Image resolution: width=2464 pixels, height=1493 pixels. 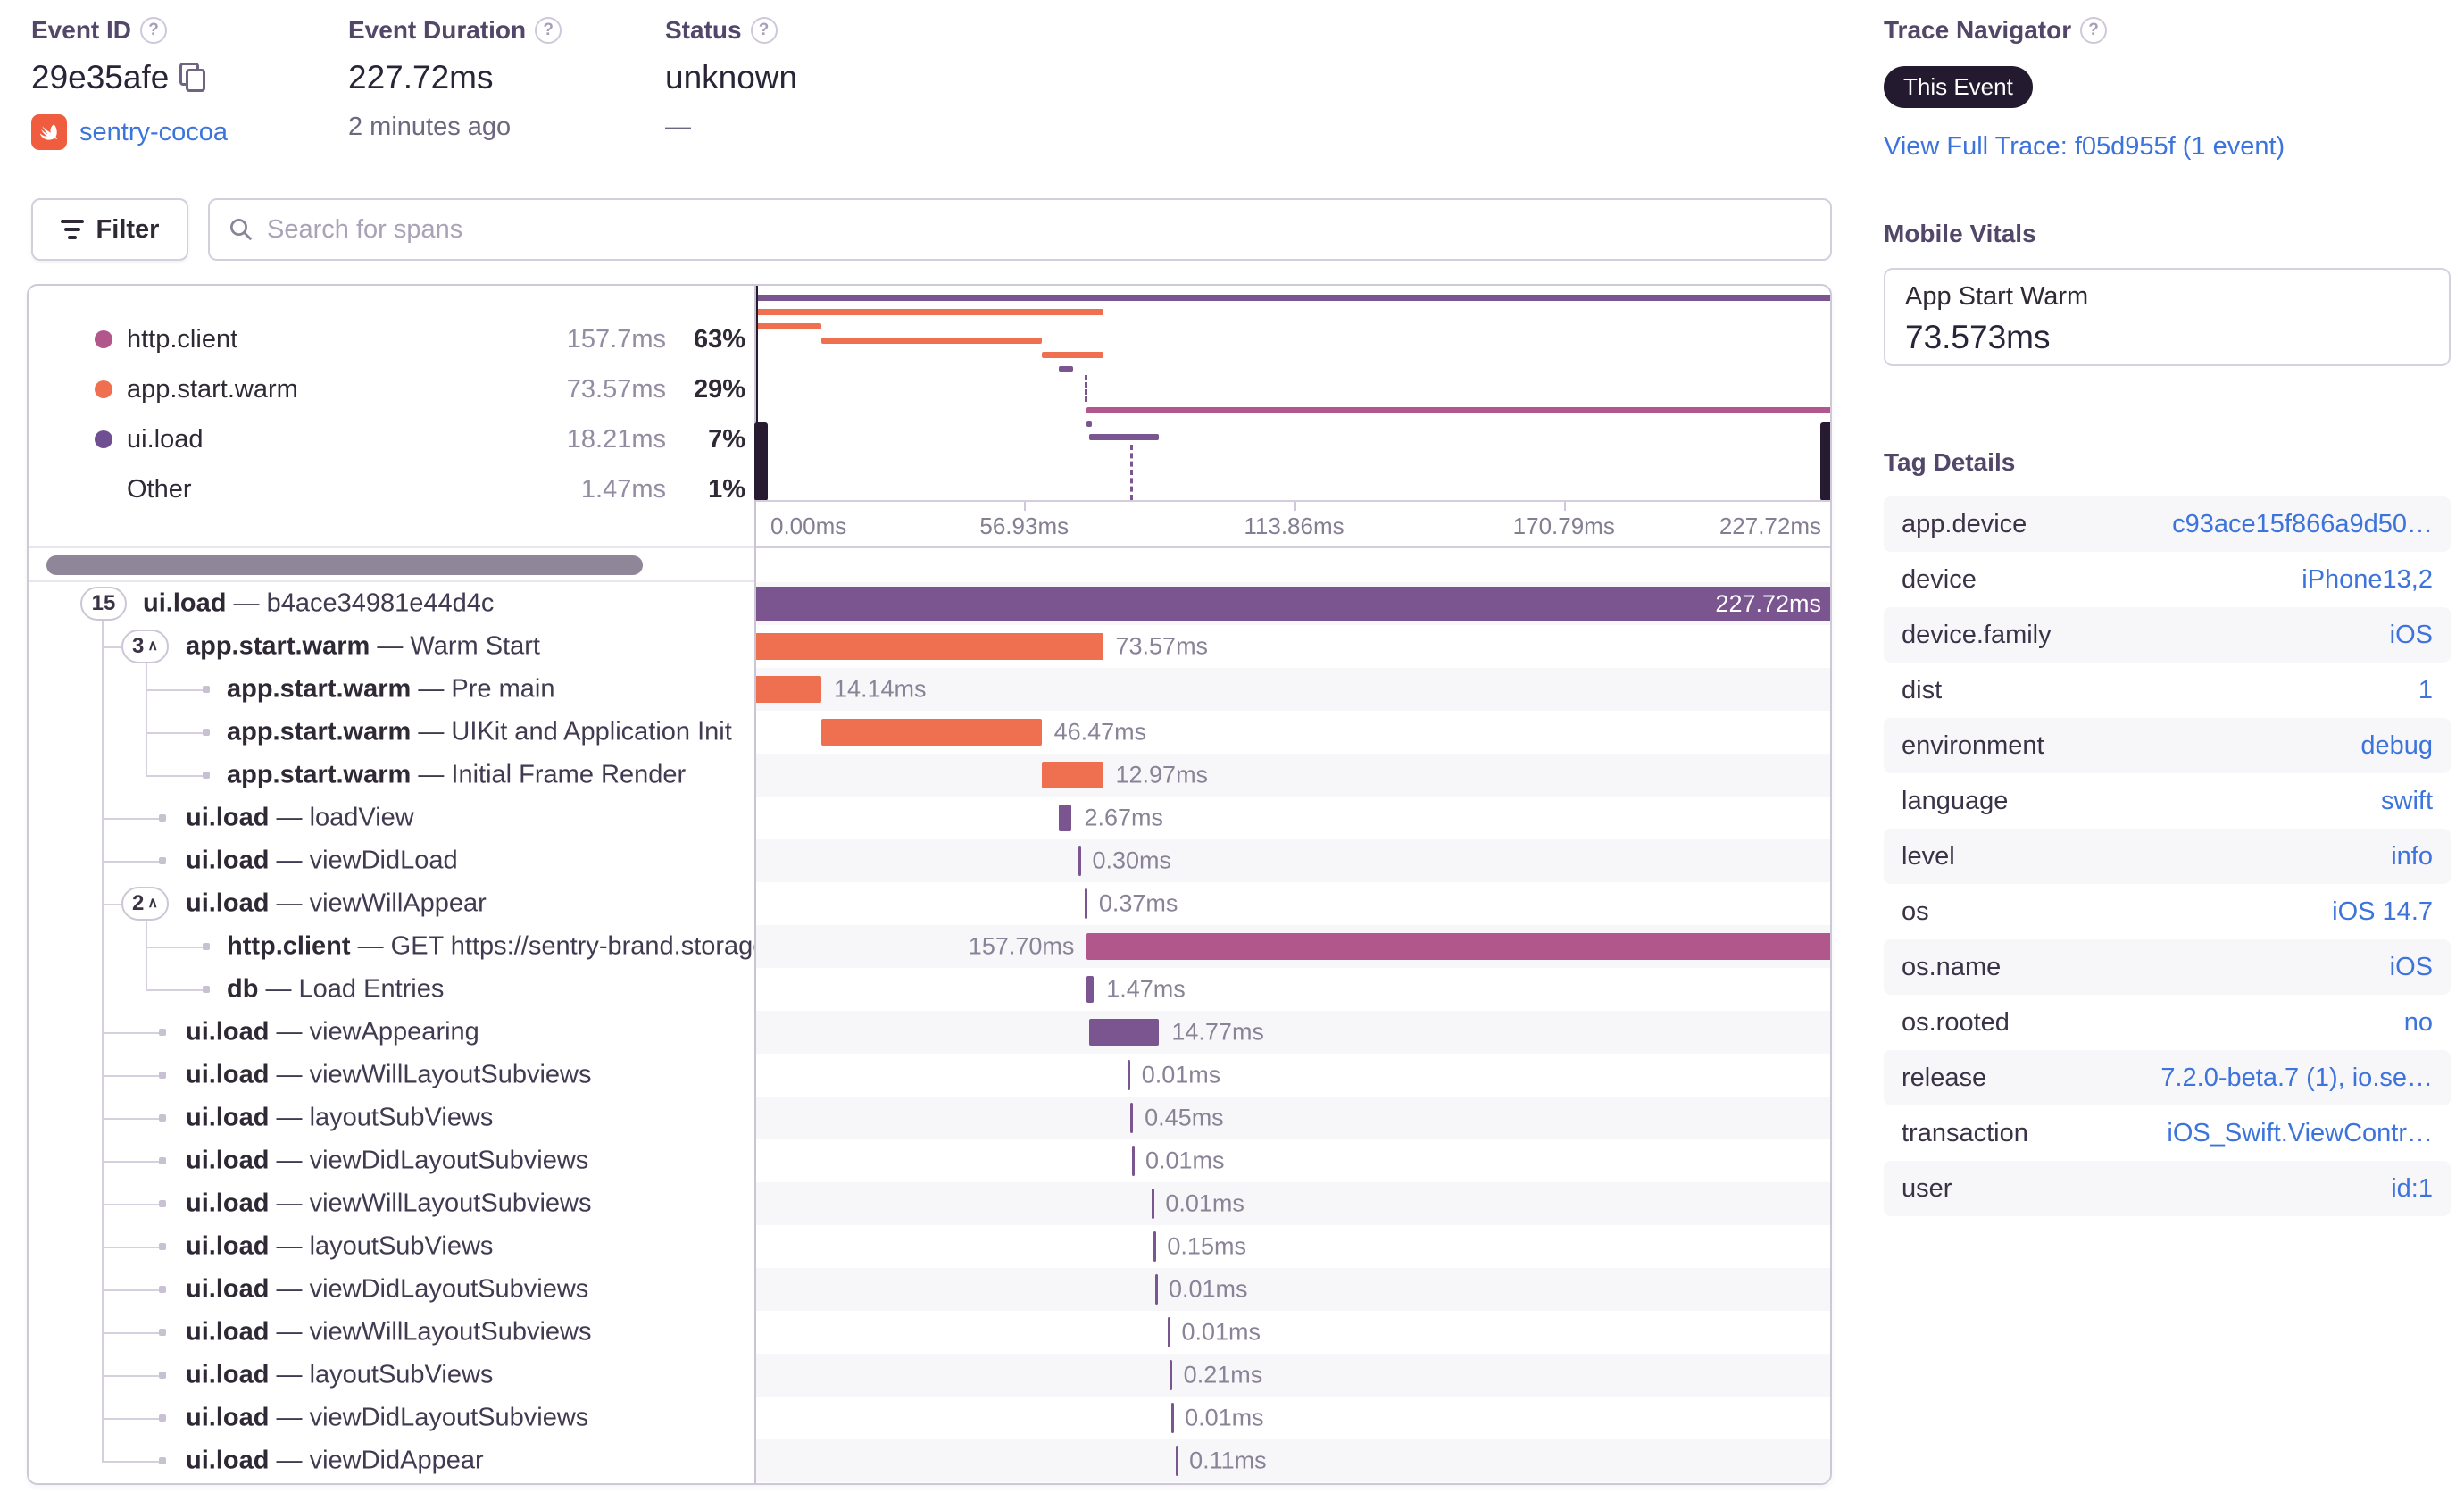 I want to click on tag-value-link: iOS 14.7, so click(x=2382, y=912).